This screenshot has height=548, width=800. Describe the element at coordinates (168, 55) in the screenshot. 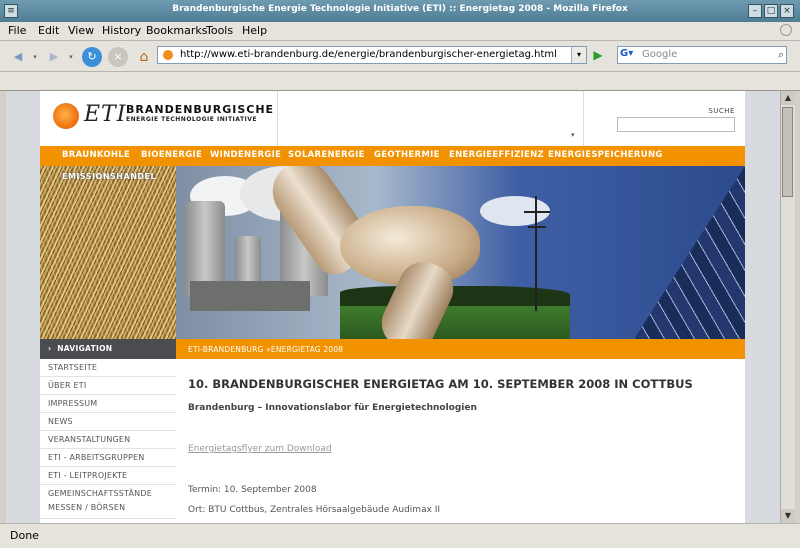

I see `site-favicon-icon` at that location.